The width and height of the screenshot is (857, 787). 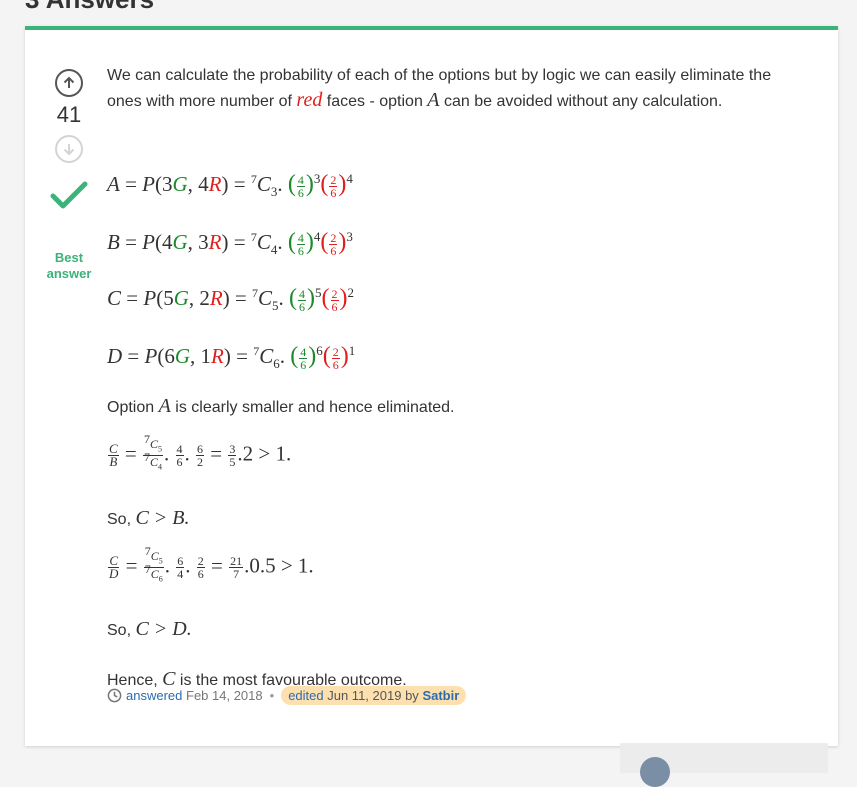 What do you see at coordinates (279, 565) in the screenshot?
I see `ratio2-result: .0.5 > 1.` at bounding box center [279, 565].